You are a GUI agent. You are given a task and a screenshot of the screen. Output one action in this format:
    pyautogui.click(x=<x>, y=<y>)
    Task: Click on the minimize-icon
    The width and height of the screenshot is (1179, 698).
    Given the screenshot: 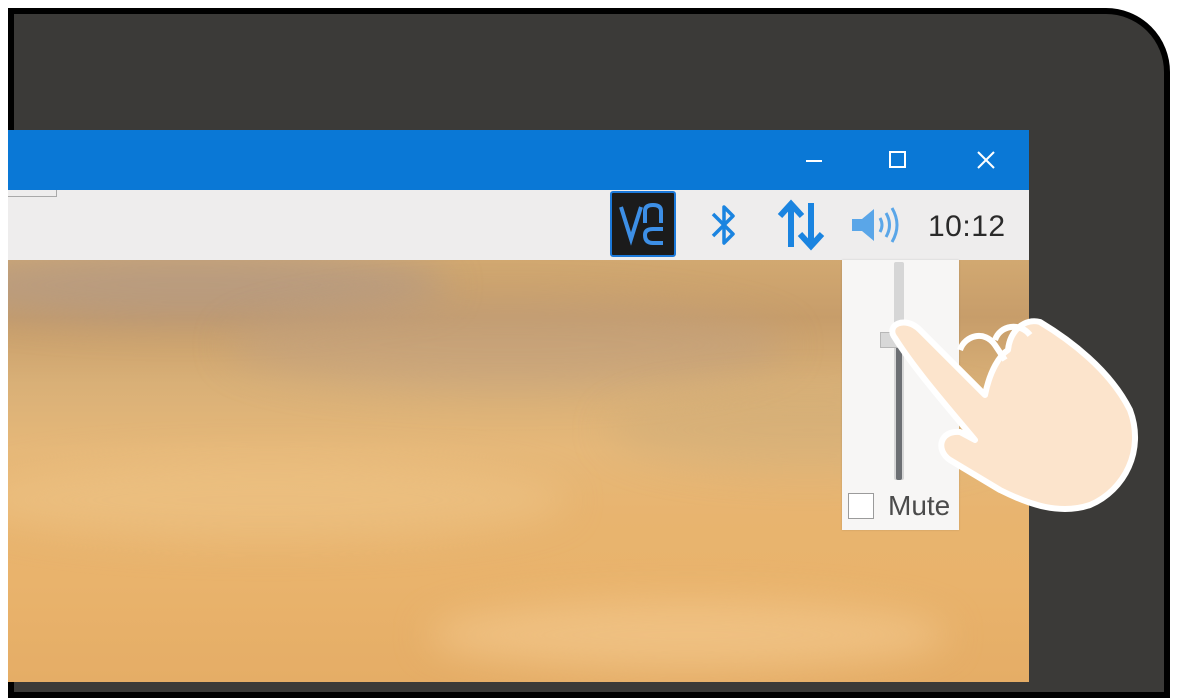 What is the action you would take?
    pyautogui.click(x=814, y=161)
    